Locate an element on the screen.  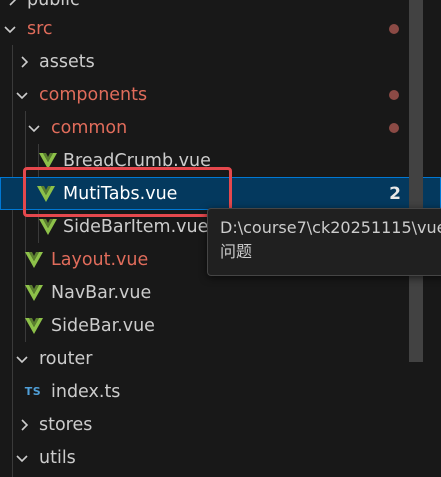
tree-item-label: router is located at coordinates (66, 358).